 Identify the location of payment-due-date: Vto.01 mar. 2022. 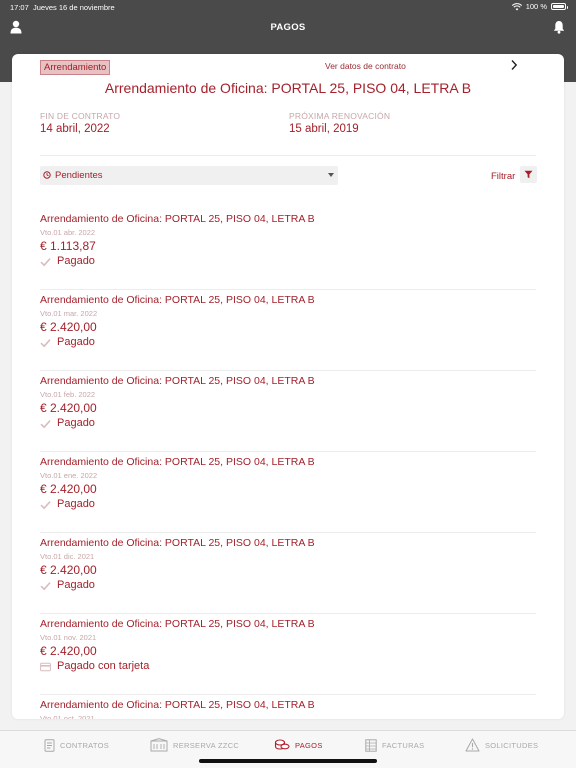
(69, 313).